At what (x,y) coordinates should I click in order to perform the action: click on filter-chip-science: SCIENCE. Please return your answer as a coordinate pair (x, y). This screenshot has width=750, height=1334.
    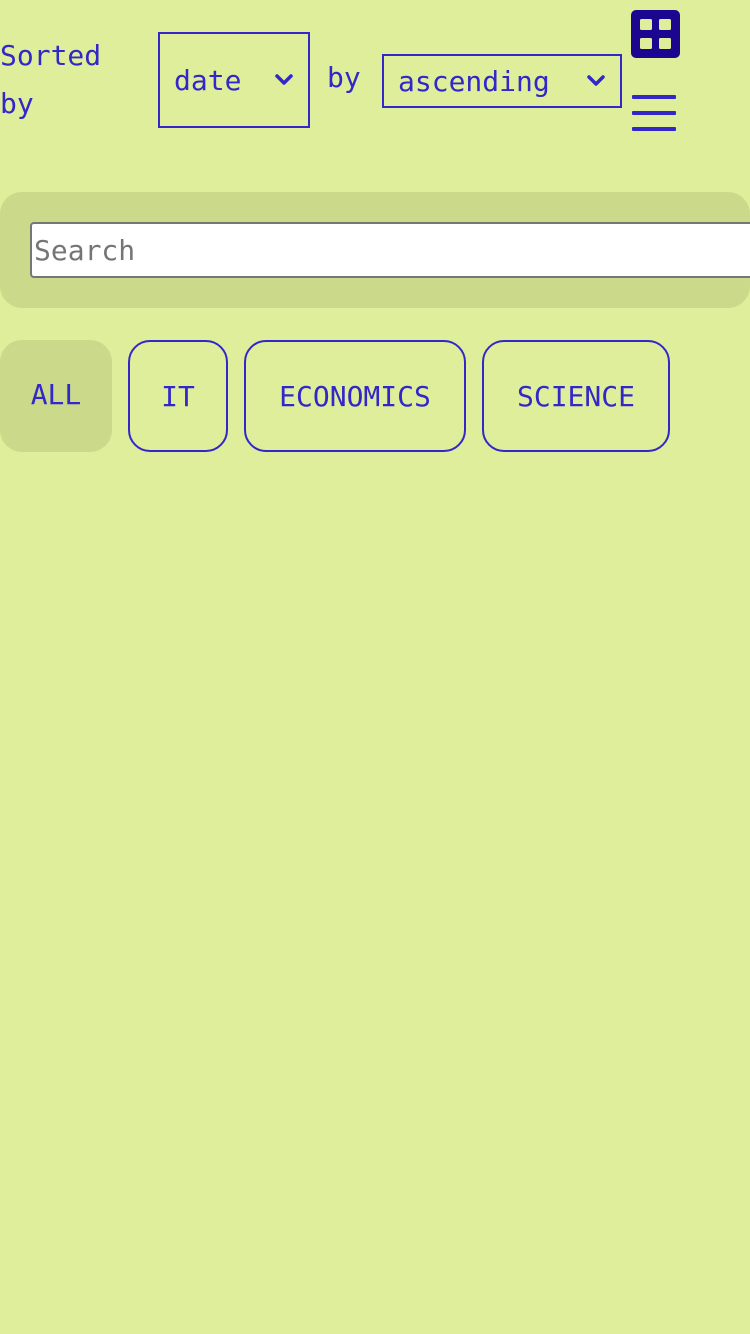
    Looking at the image, I should click on (576, 396).